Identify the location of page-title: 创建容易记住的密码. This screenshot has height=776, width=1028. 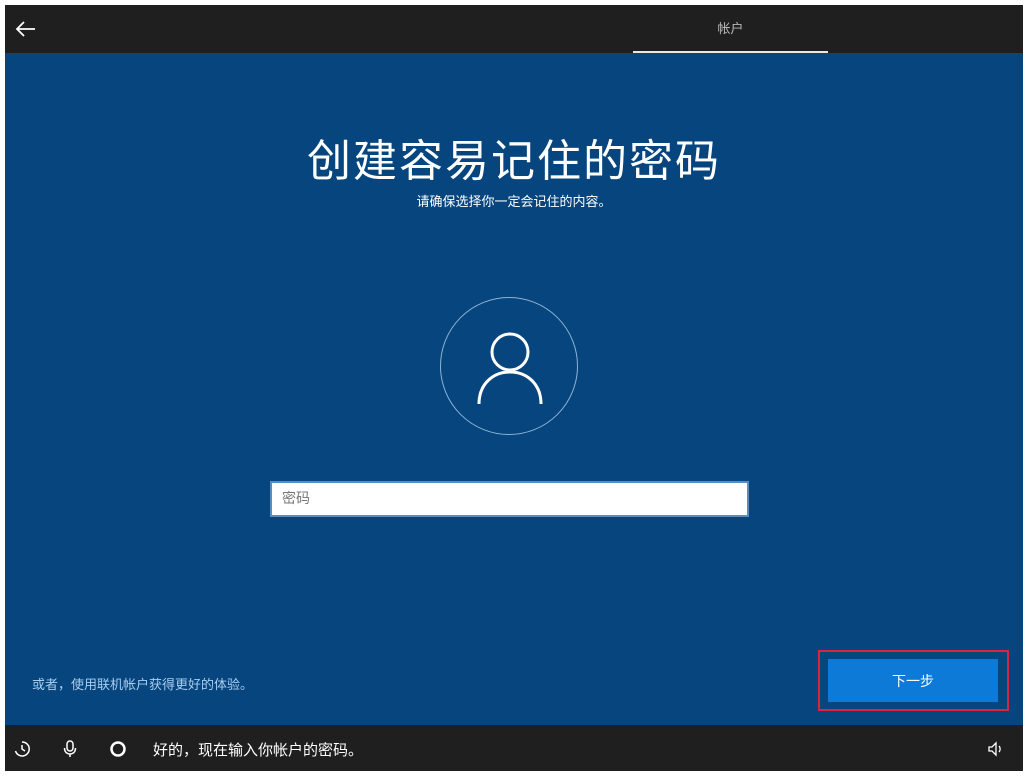
(514, 161).